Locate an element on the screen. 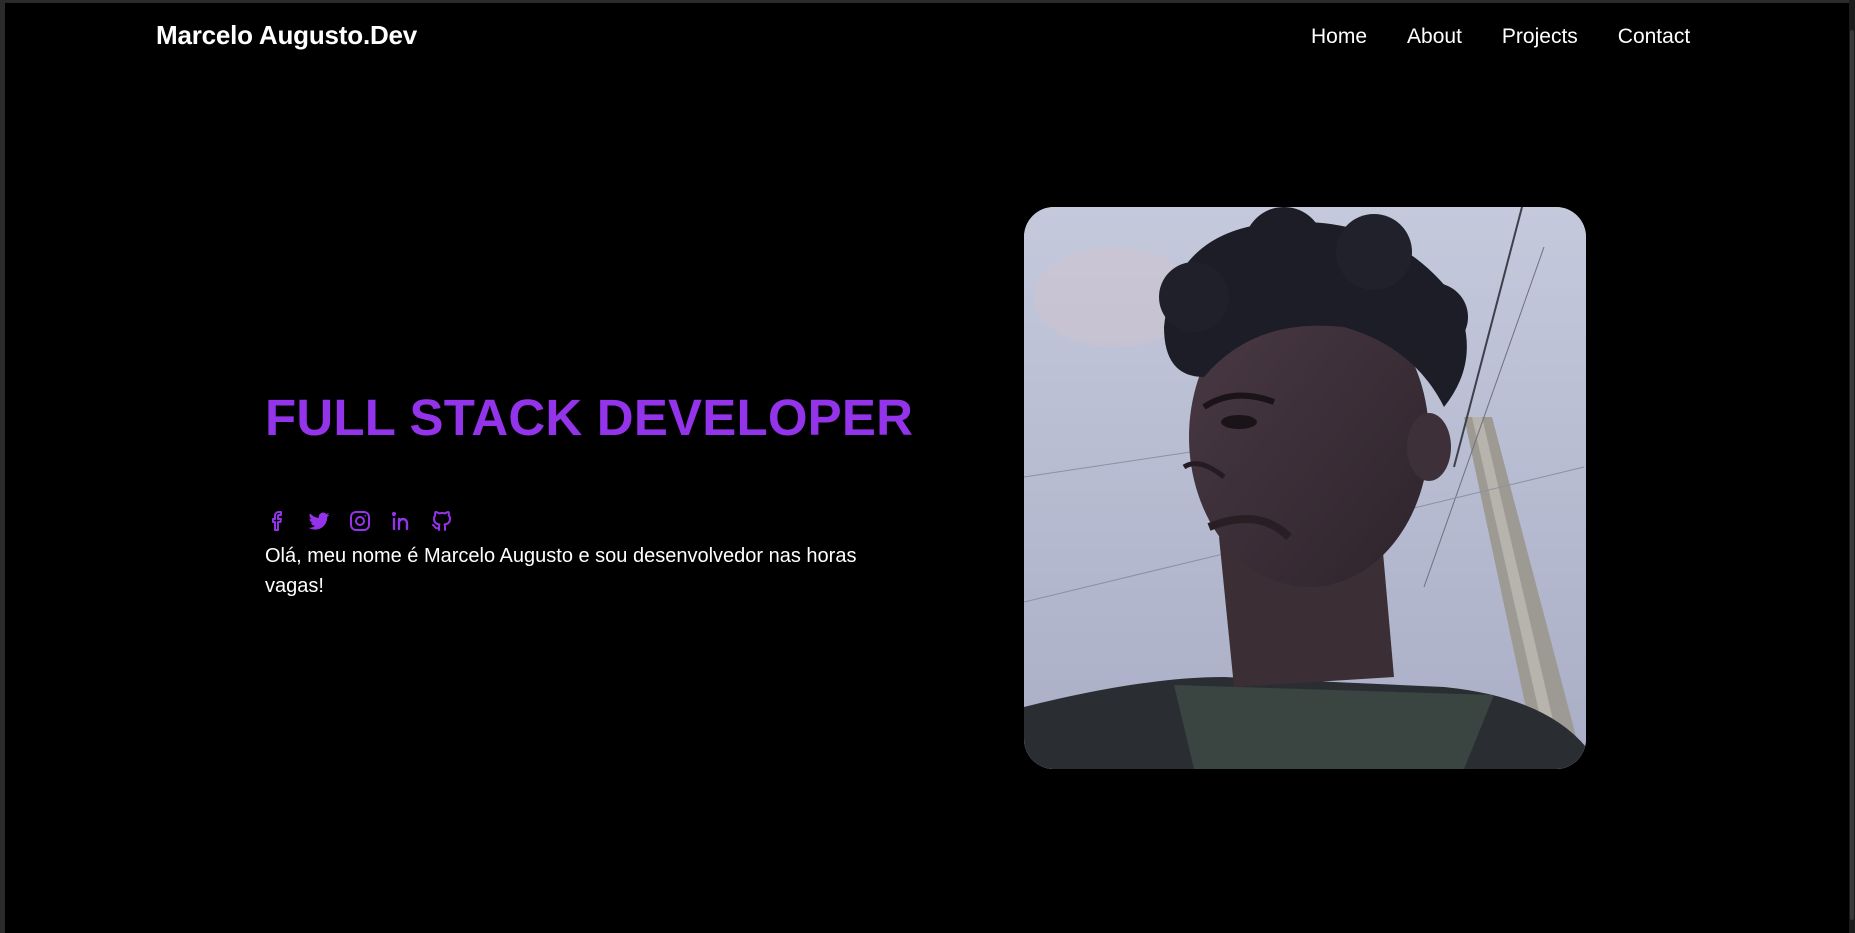 This screenshot has height=933, width=1855. nav-link-projects: Projects is located at coordinates (1540, 37).